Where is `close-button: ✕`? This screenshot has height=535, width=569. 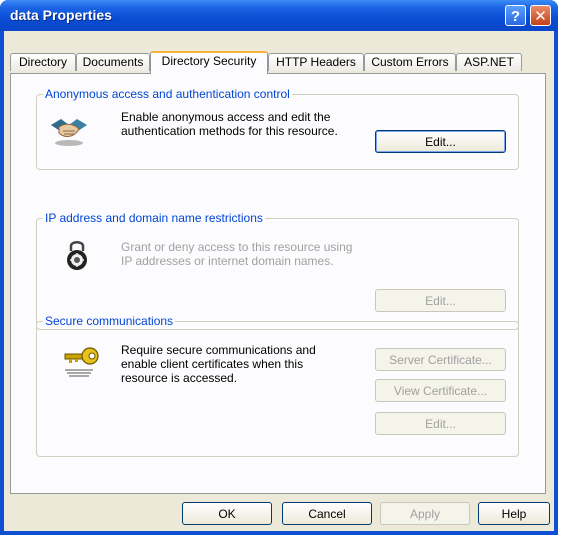
close-button: ✕ is located at coordinates (540, 15).